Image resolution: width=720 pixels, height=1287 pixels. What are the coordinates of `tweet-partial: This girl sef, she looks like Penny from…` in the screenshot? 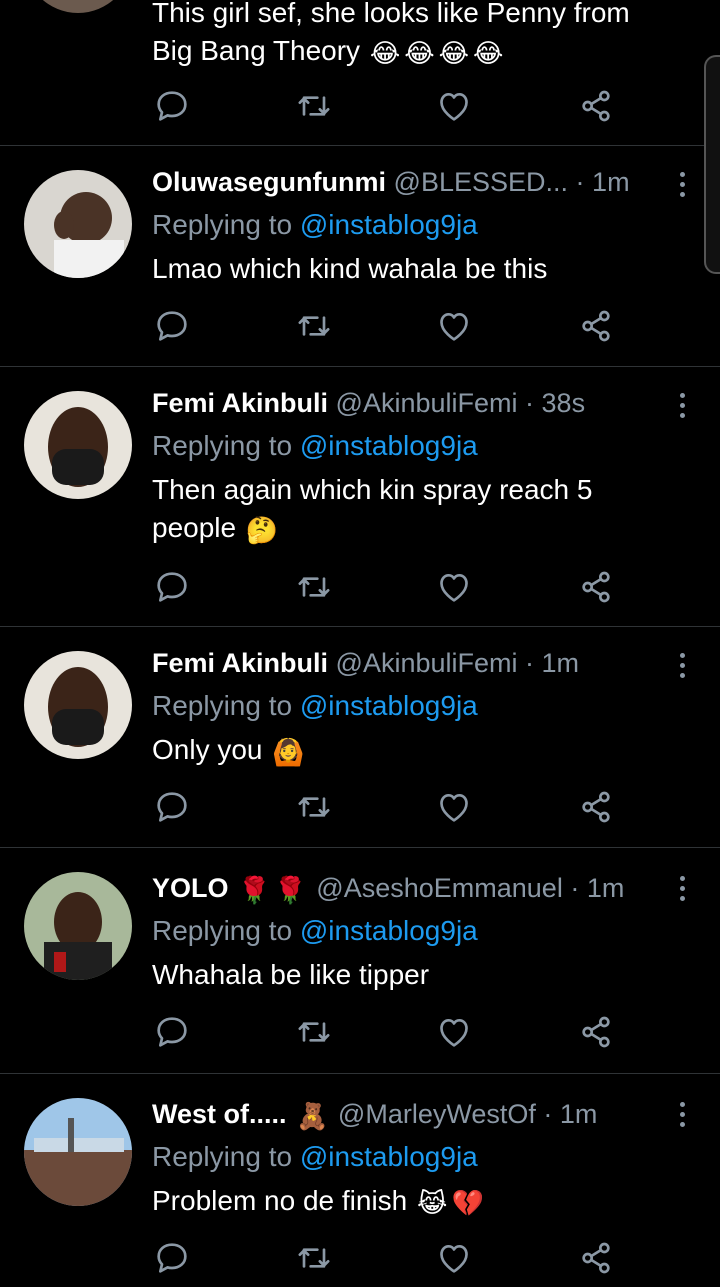 It's located at (360, 73).